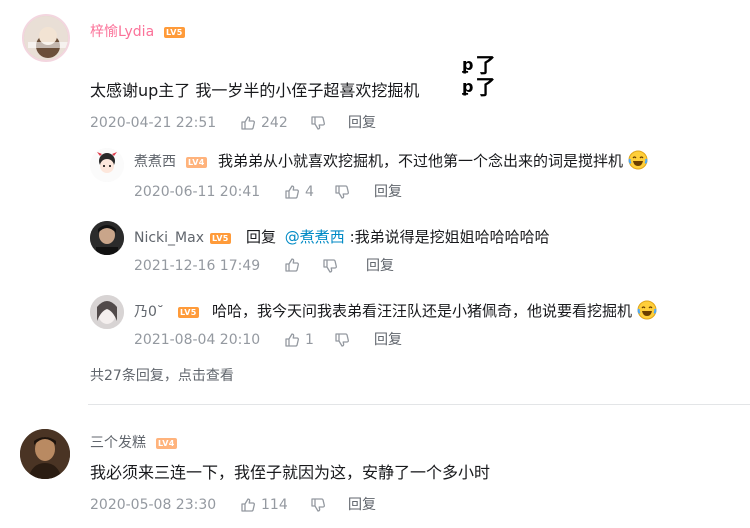 The image size is (750, 528). What do you see at coordinates (274, 123) in the screenshot?
I see `like-count: 242` at bounding box center [274, 123].